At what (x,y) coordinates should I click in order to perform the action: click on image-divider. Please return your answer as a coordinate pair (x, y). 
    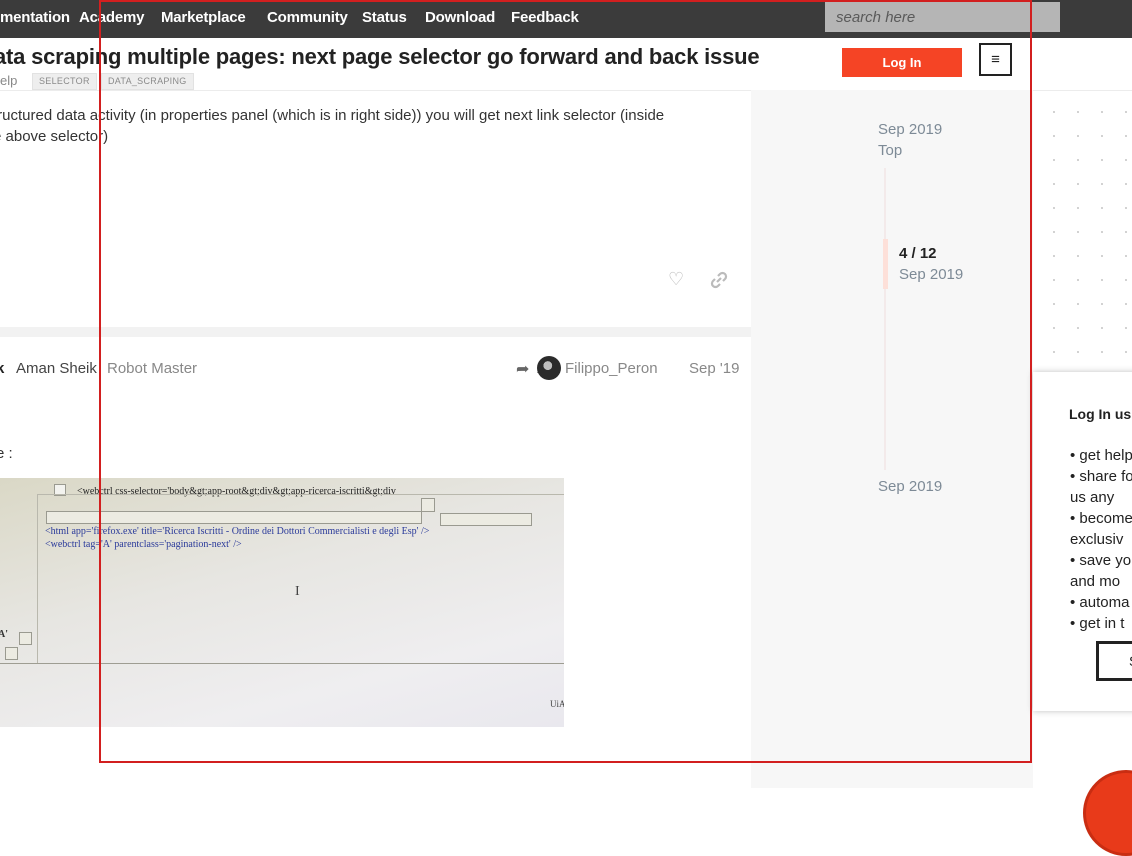
    Looking at the image, I should click on (282, 663).